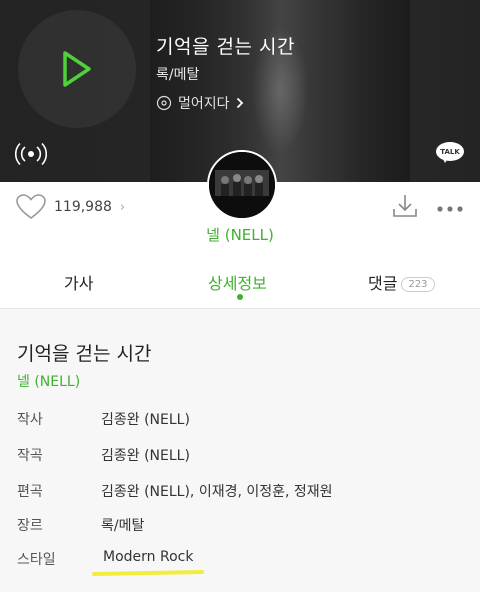 The image size is (480, 592). I want to click on tab-lyrics: 가사, so click(78, 282).